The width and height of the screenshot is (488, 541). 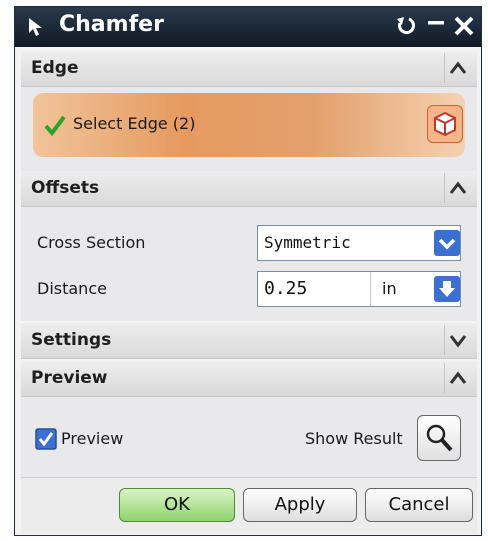 What do you see at coordinates (35, 27) in the screenshot?
I see `select-arrow-icon` at bounding box center [35, 27].